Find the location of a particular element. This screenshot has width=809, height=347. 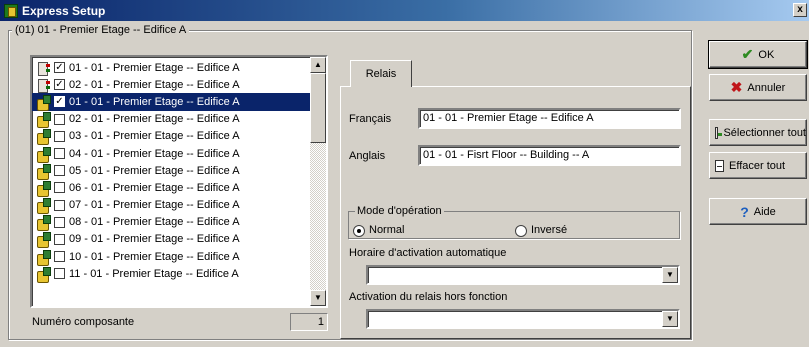

close-button: x is located at coordinates (800, 10).